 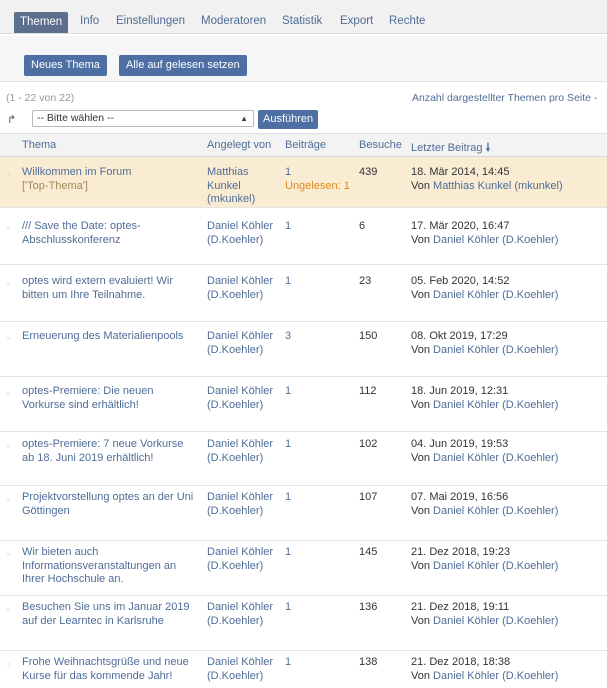 What do you see at coordinates (356, 21) in the screenshot?
I see `tab-export: Export` at bounding box center [356, 21].